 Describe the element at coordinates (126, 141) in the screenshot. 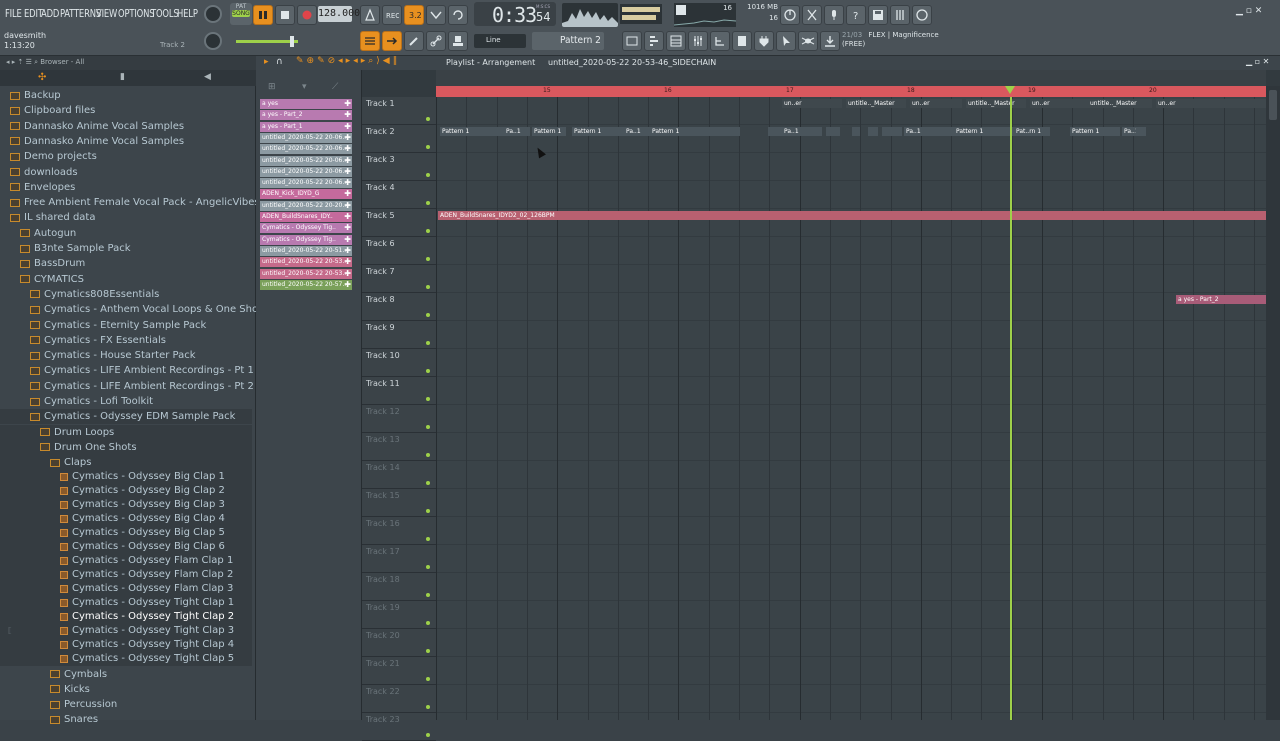

I see `browser-folder-item: Dannasko Anime Vocal Samples` at that location.